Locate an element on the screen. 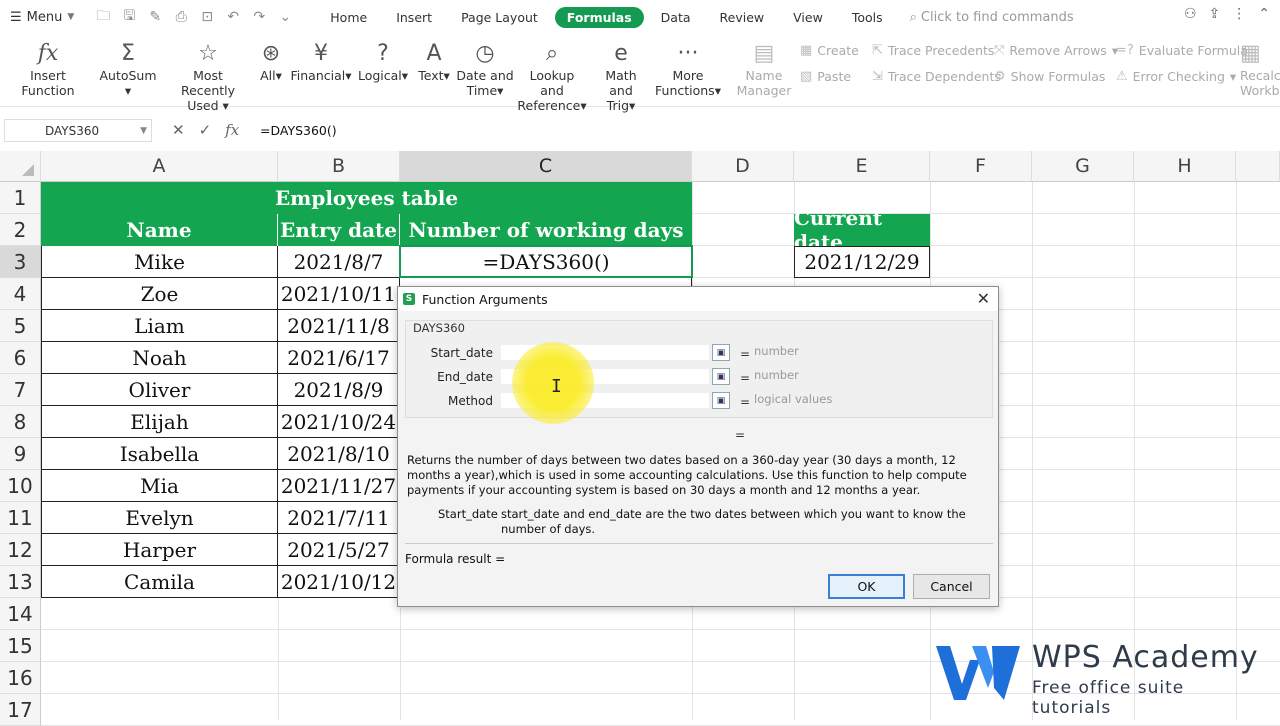  header-name-cell: Name is located at coordinates (159, 230).